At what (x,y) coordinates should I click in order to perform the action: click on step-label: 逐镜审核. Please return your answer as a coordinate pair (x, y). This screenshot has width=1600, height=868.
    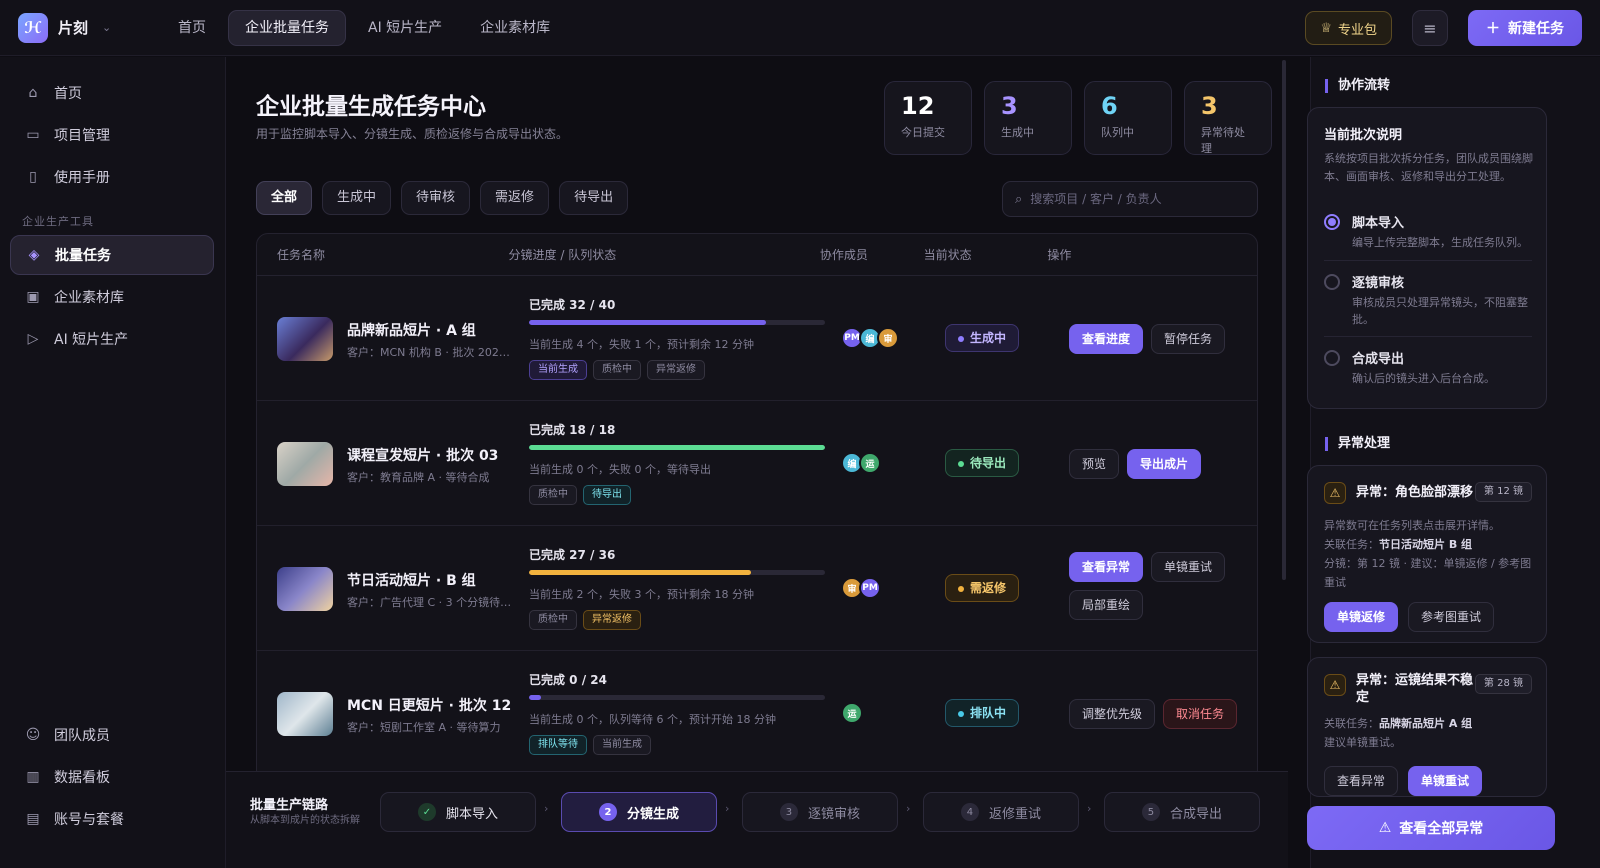
    Looking at the image, I should click on (833, 814).